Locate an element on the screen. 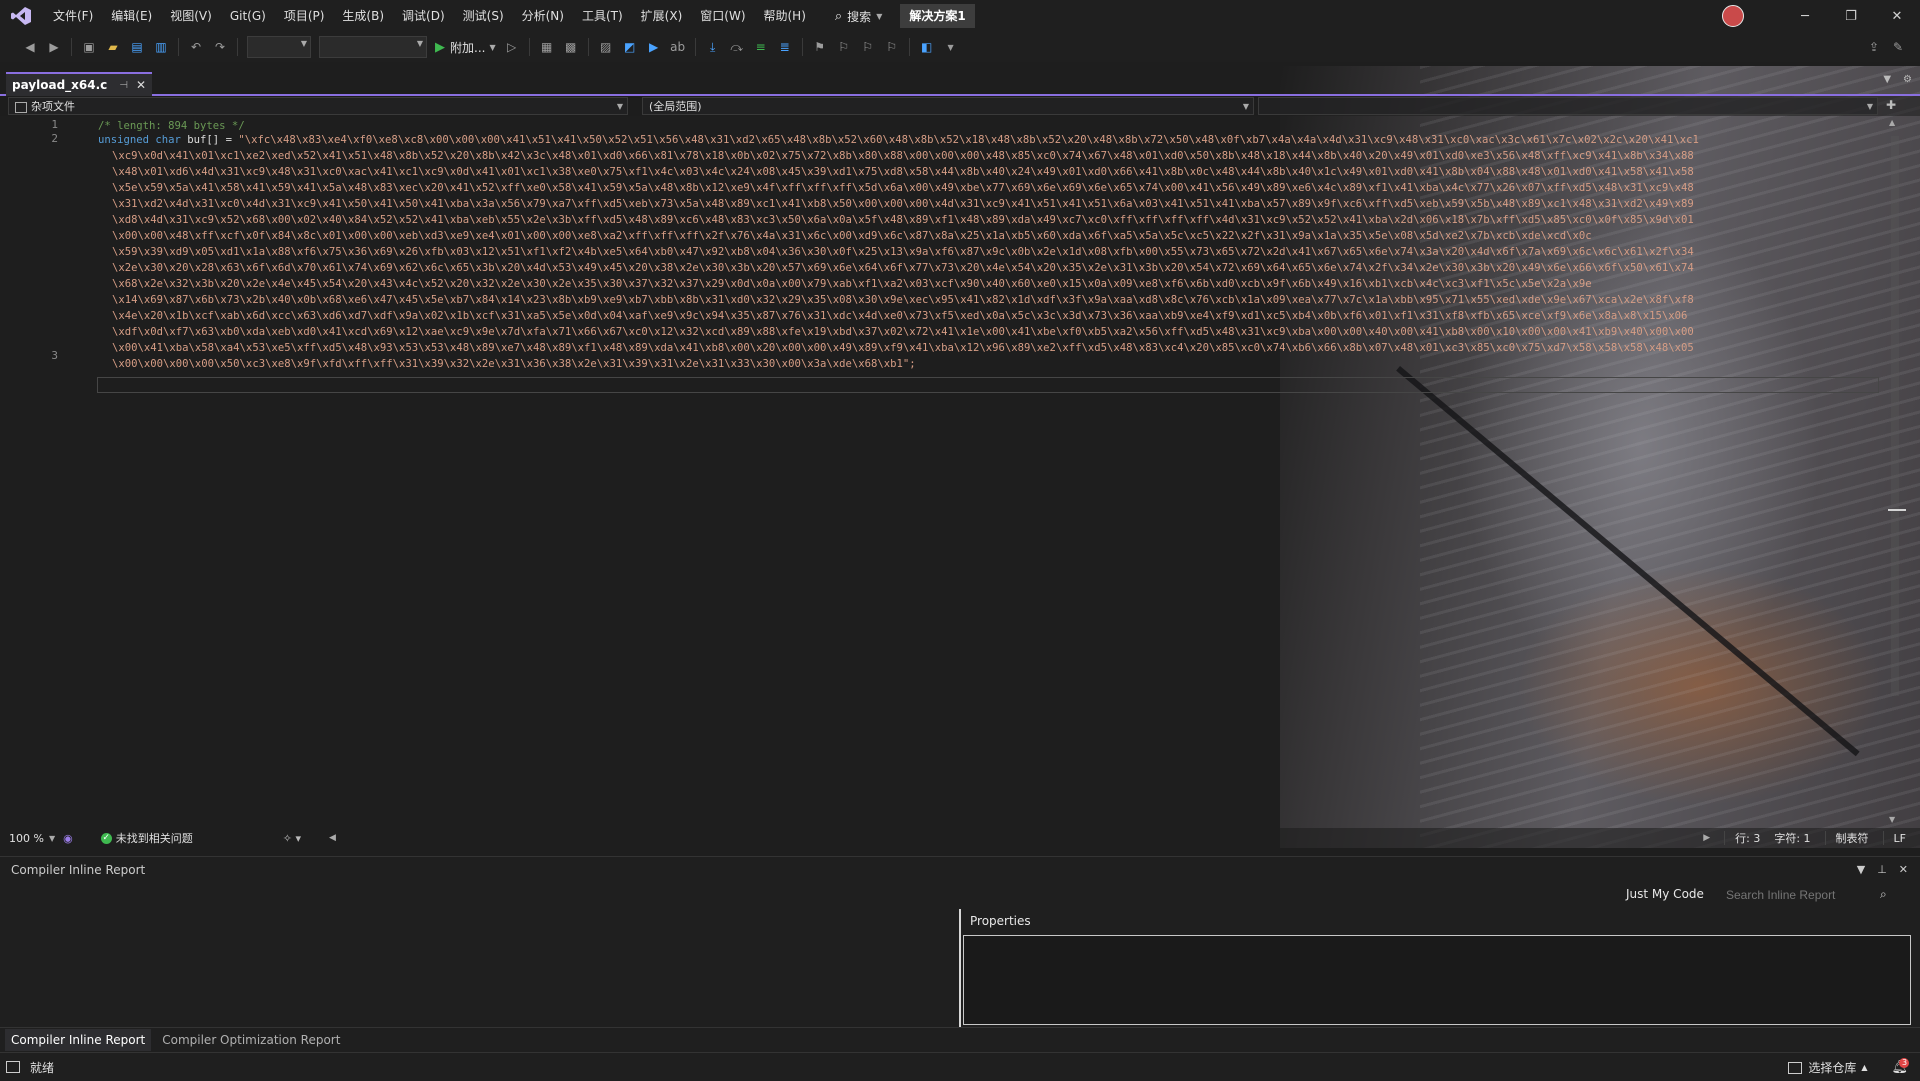  line-indicator: 行: 3 is located at coordinates (1747, 838).